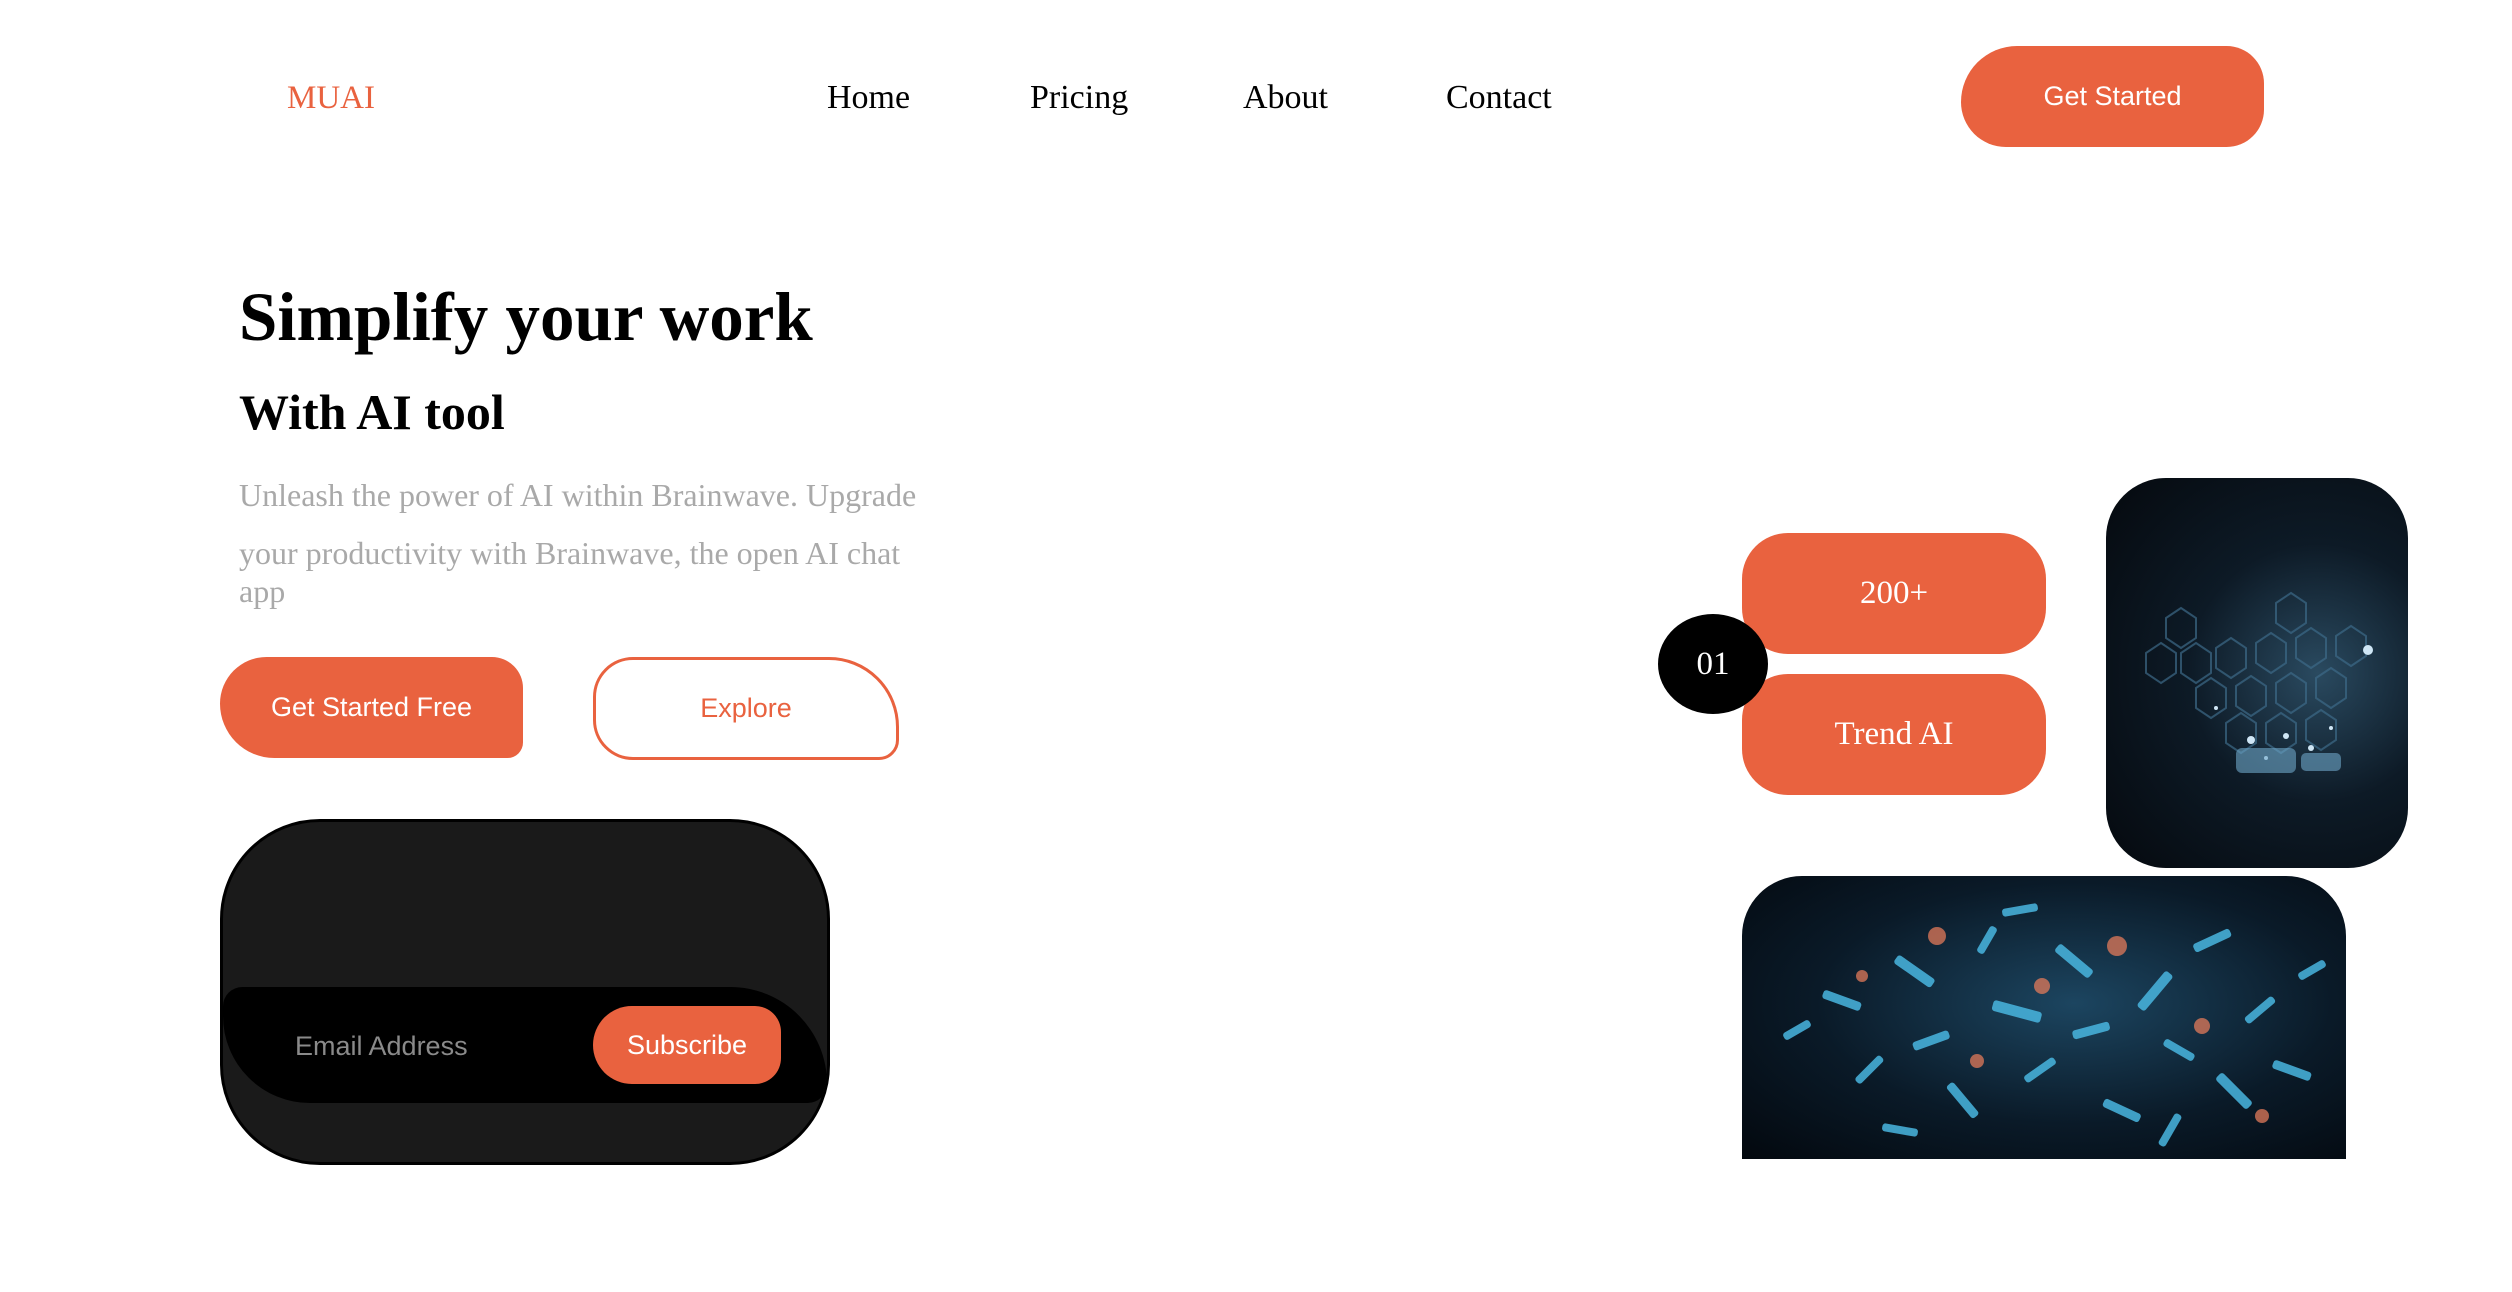 The width and height of the screenshot is (2512, 1292). I want to click on nav-link-contact: Contact, so click(1499, 98).